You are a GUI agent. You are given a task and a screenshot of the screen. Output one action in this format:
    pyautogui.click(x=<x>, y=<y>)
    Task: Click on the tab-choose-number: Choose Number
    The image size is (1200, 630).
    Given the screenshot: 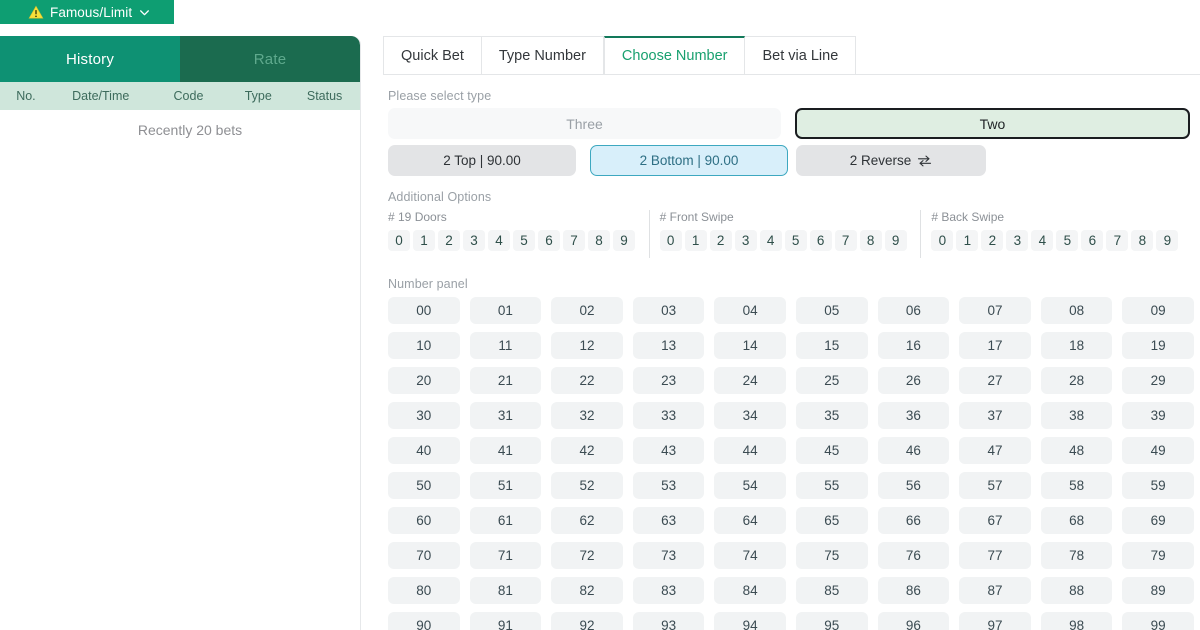 What is the action you would take?
    pyautogui.click(x=674, y=55)
    